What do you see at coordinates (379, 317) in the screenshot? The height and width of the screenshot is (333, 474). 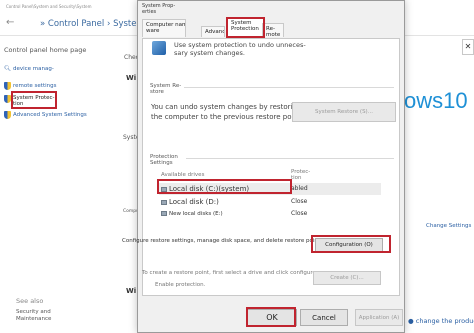 I see `apply-button: Application (A)` at bounding box center [379, 317].